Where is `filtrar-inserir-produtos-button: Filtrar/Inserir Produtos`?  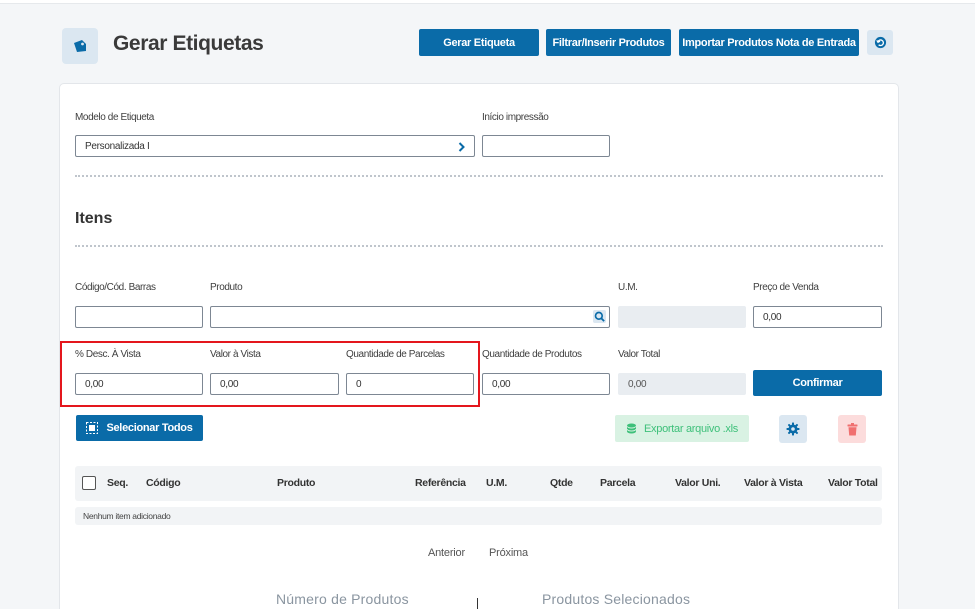
filtrar-inserir-produtos-button: Filtrar/Inserir Produtos is located at coordinates (608, 42).